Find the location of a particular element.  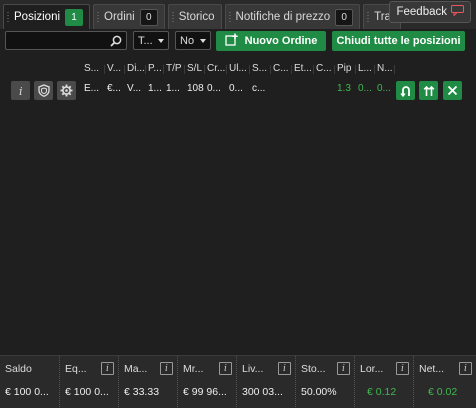

search-input is located at coordinates (60, 40).